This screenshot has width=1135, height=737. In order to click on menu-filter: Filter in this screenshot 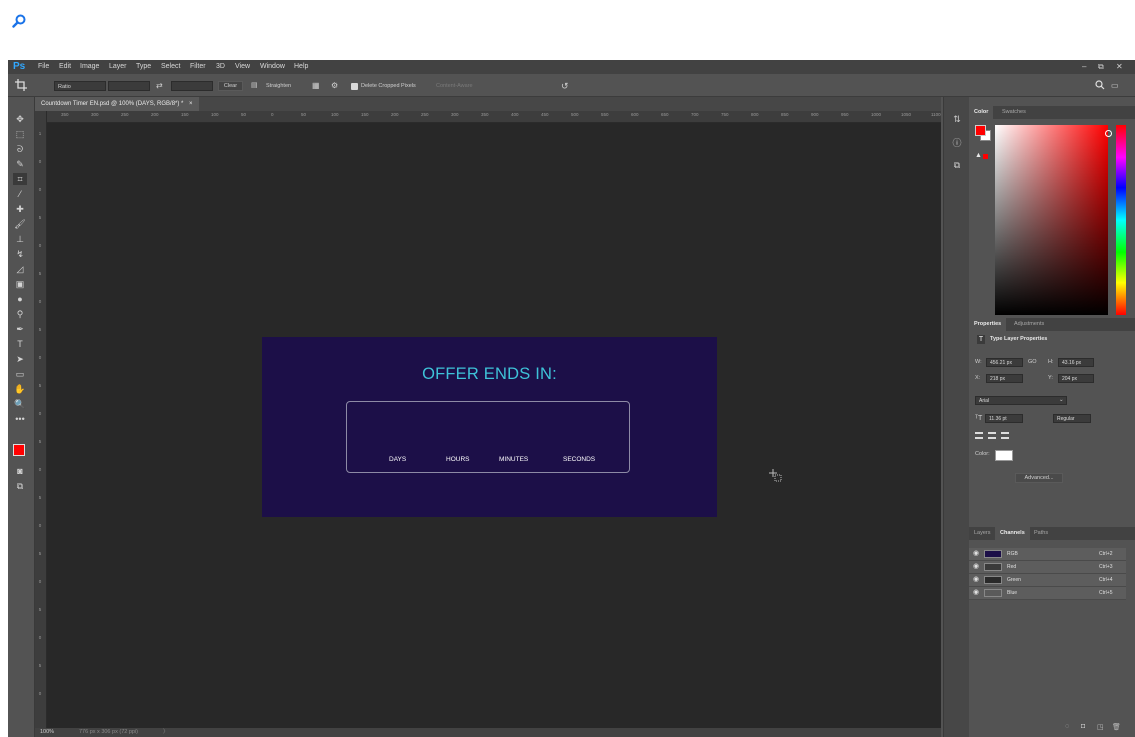, I will do `click(198, 67)`.